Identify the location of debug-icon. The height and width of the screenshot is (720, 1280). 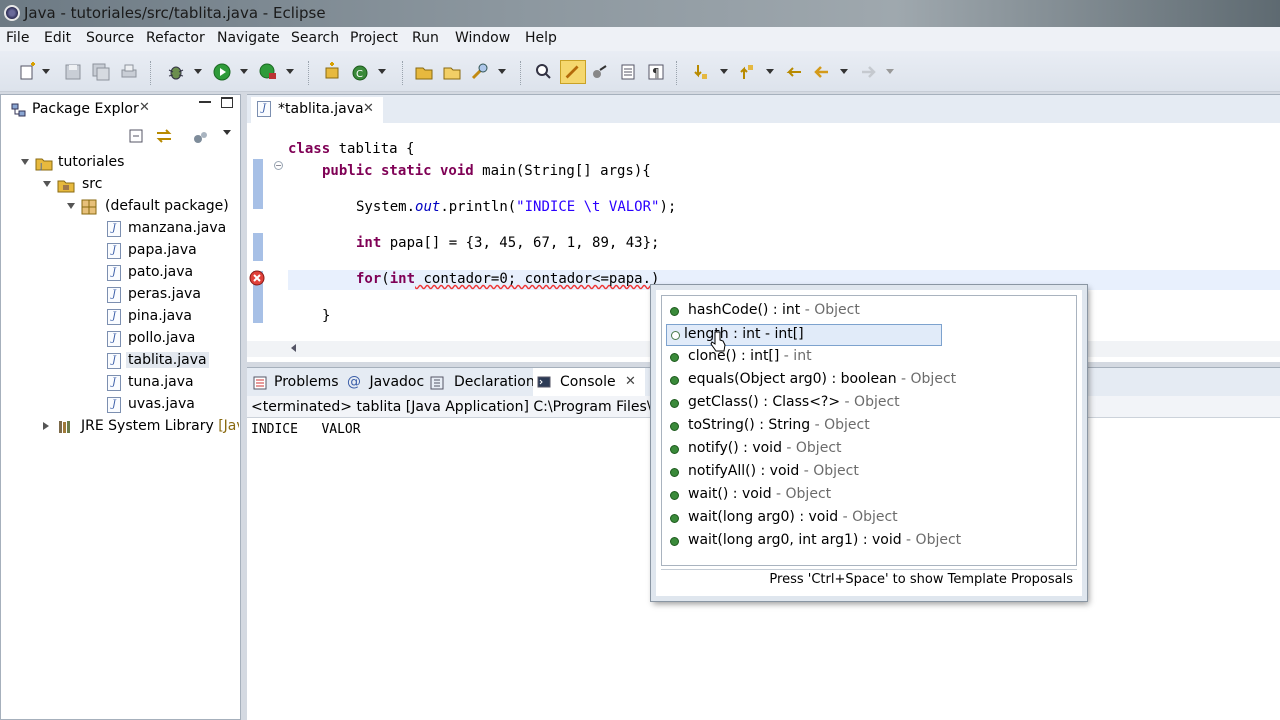
(176, 72).